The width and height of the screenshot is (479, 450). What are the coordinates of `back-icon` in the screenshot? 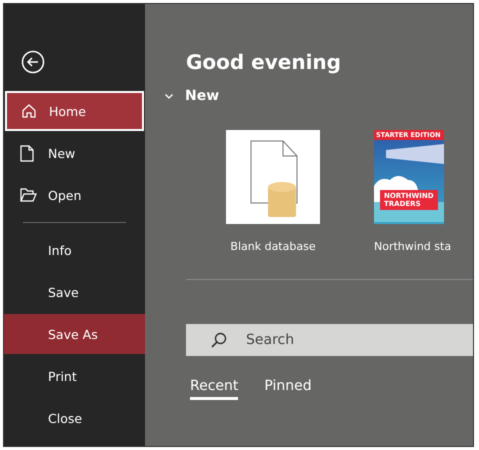 It's located at (33, 62).